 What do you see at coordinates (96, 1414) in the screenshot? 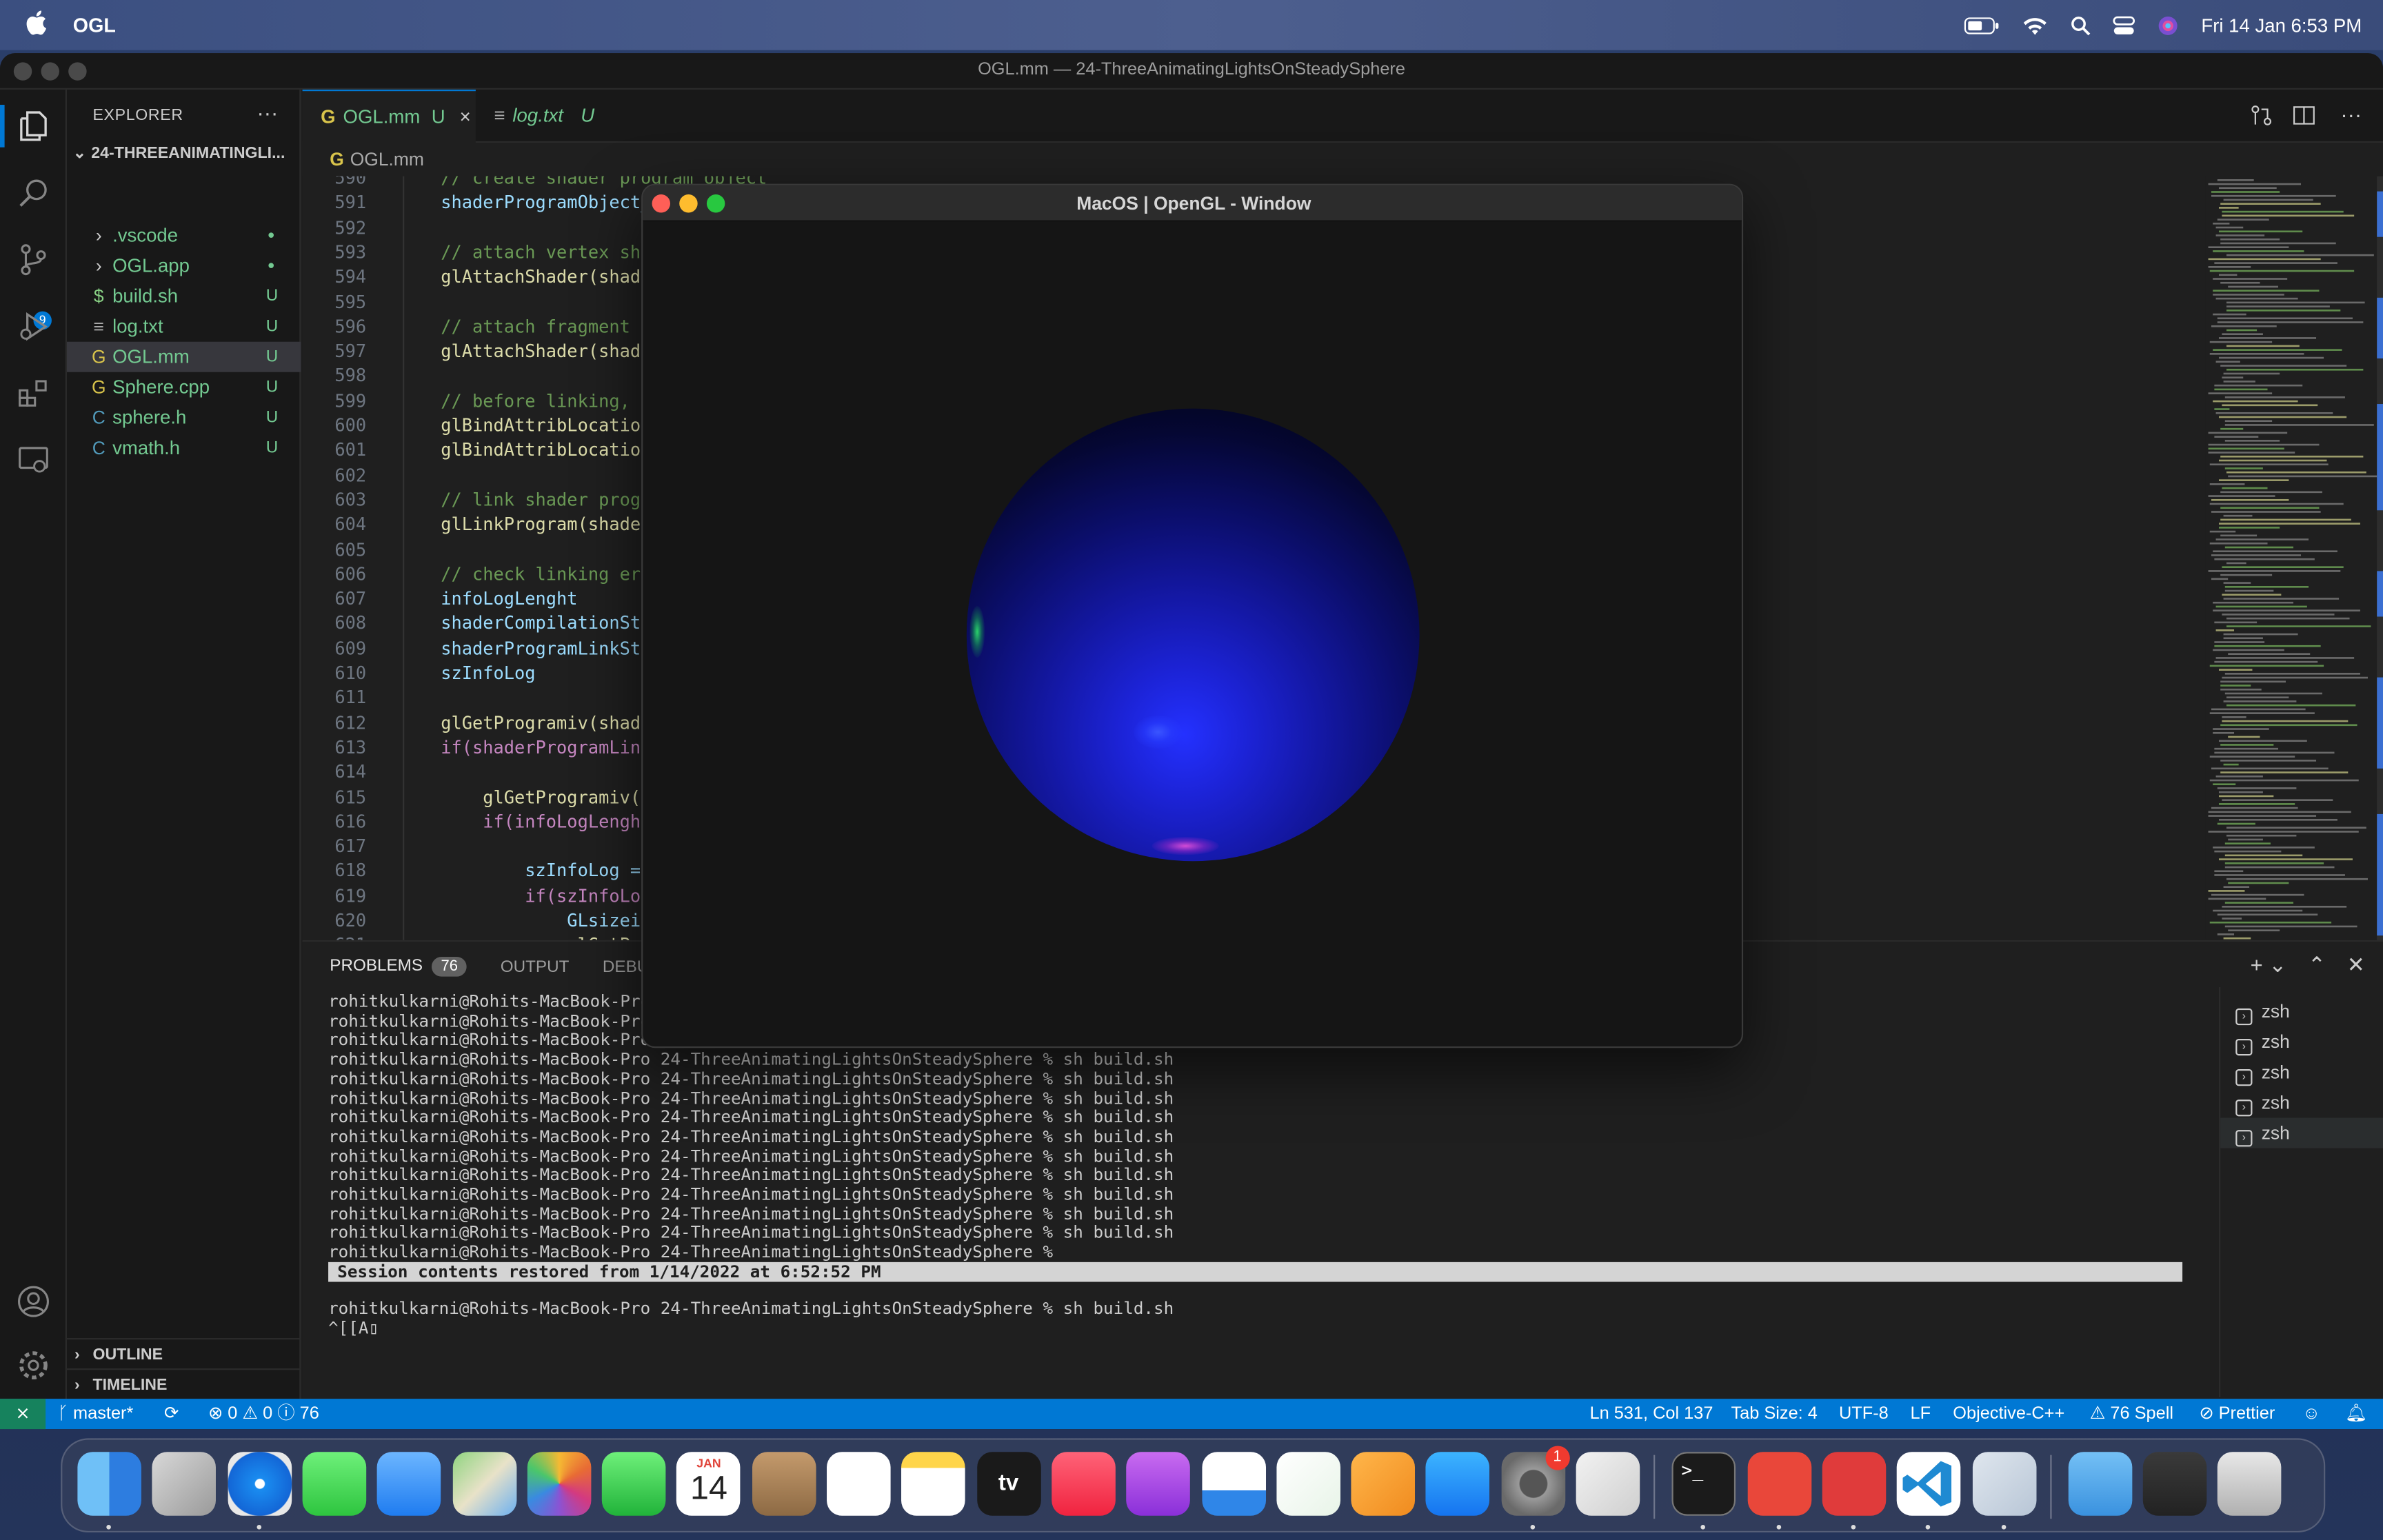
I see `git-branch: ᚴ master*` at bounding box center [96, 1414].